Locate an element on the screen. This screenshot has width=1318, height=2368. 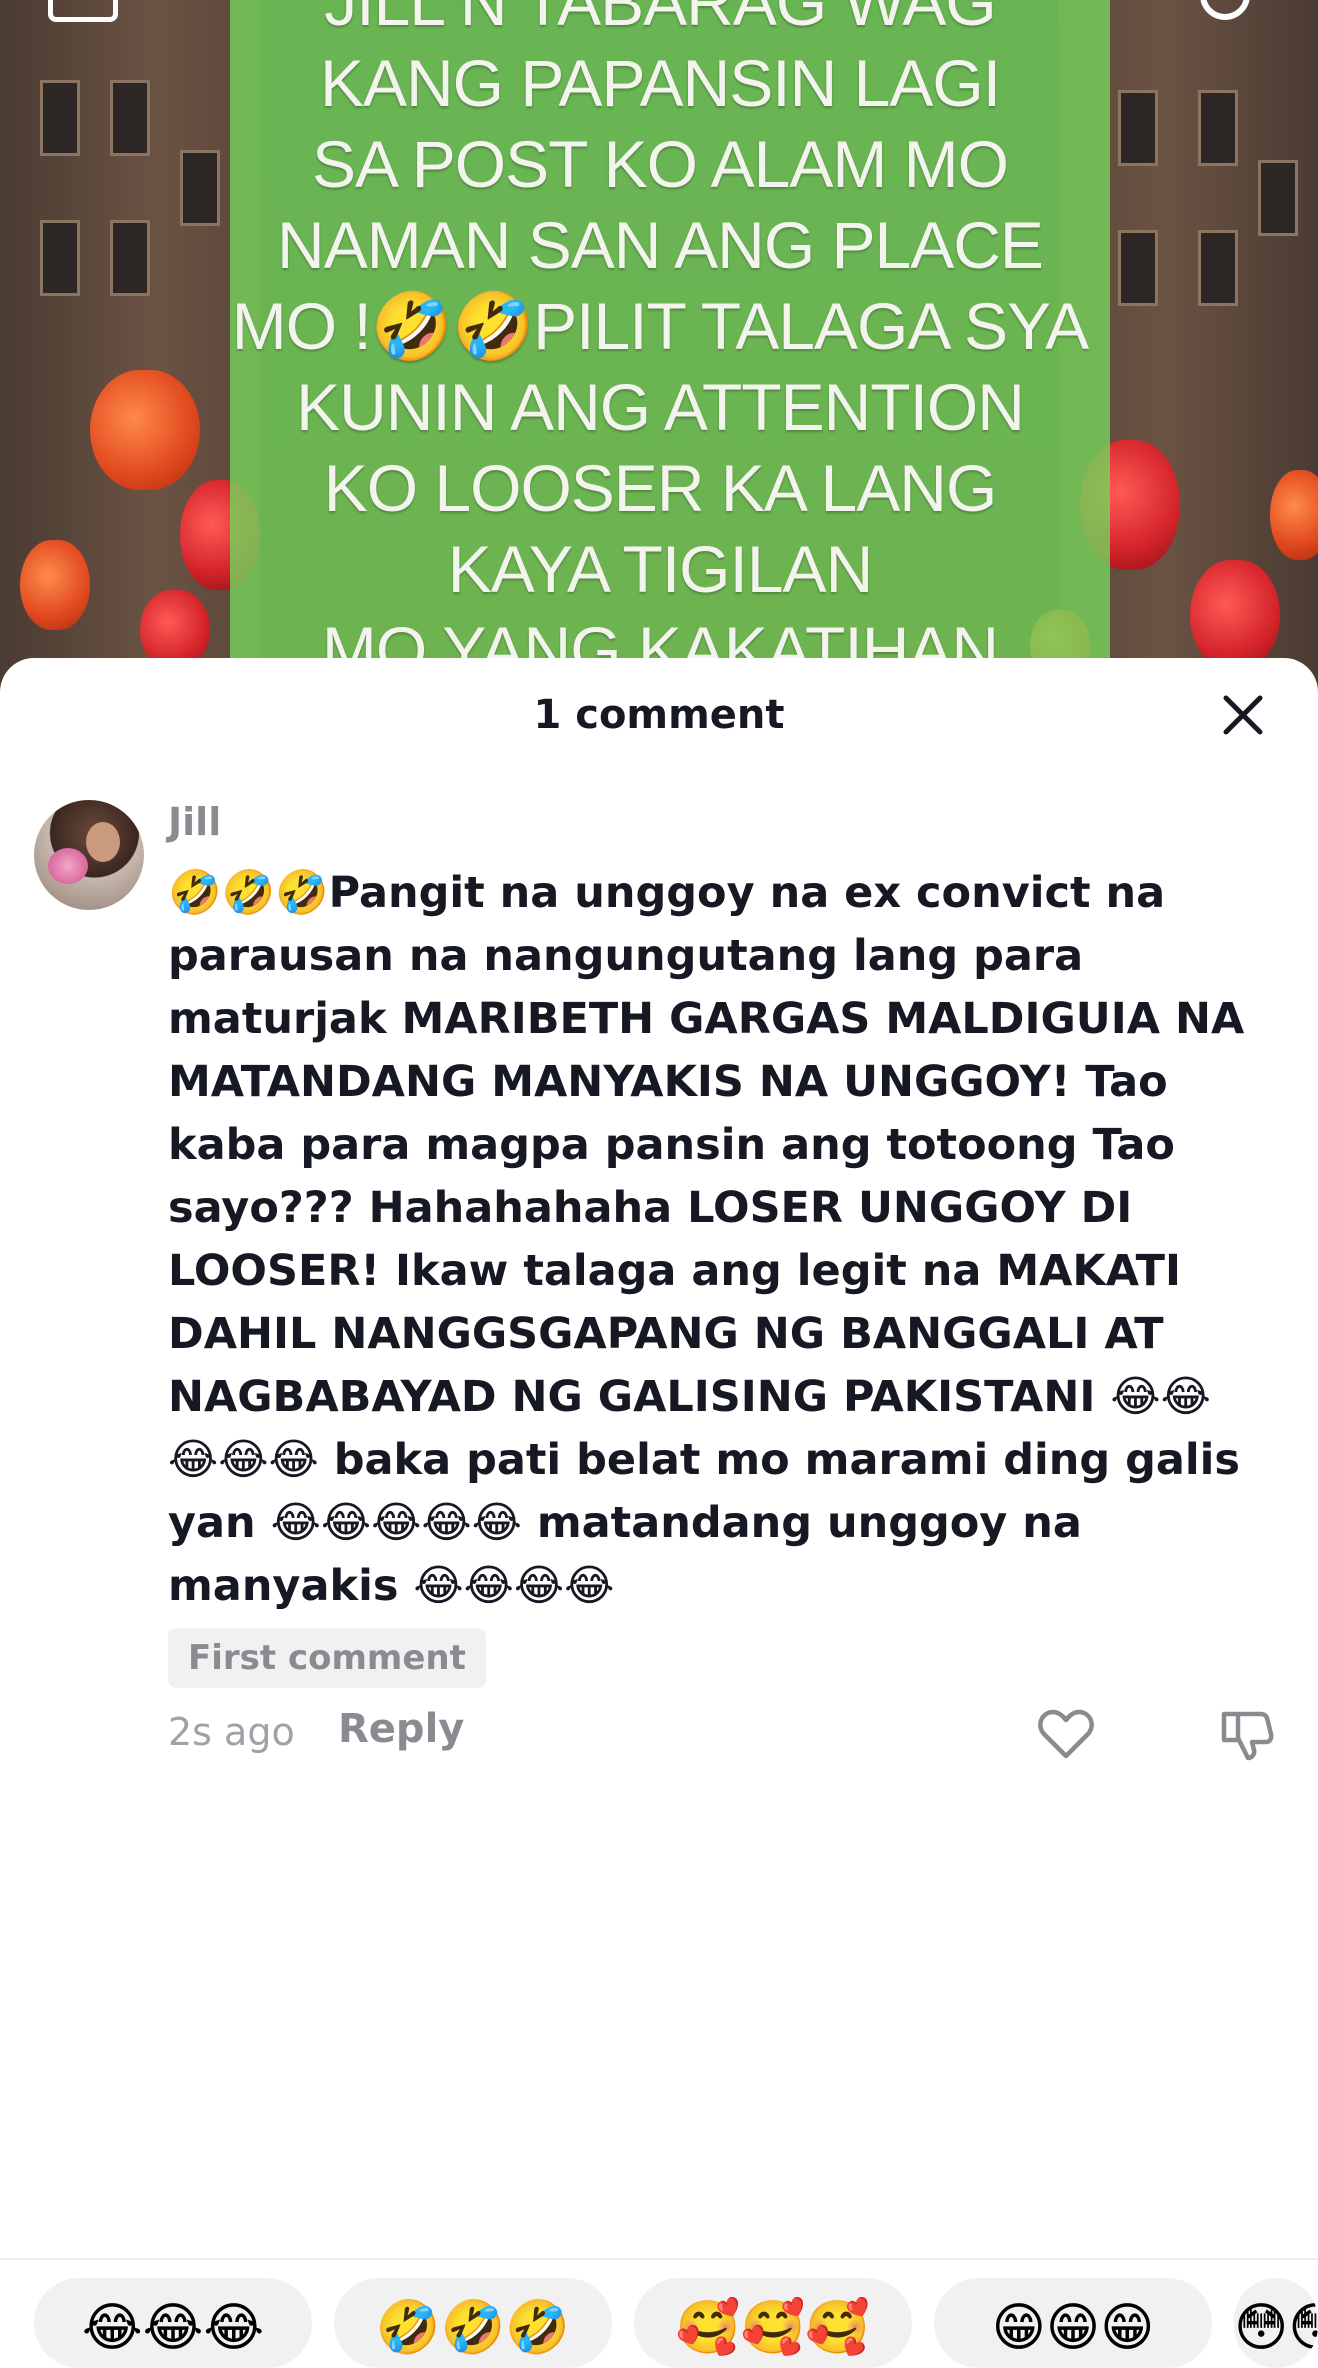
heart-icon is located at coordinates (1066, 1734).